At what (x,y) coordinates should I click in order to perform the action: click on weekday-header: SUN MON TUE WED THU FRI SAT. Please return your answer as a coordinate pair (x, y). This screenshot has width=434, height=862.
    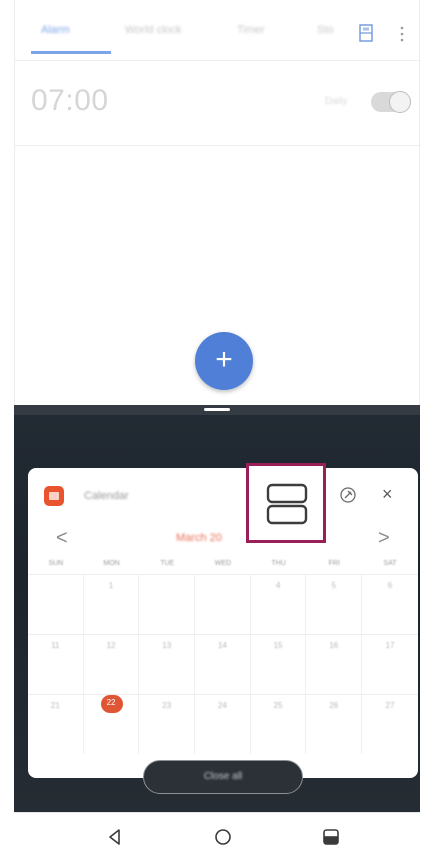
    Looking at the image, I should click on (223, 567).